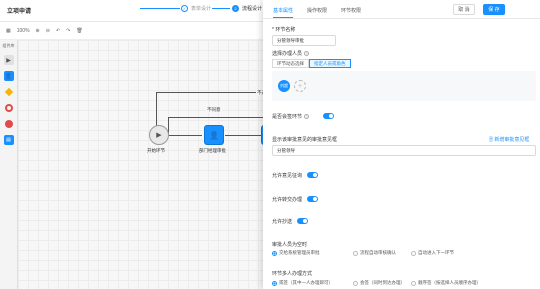 The width and height of the screenshot is (540, 289). I want to click on allow-transfer-label: 允许转交办理, so click(287, 200).